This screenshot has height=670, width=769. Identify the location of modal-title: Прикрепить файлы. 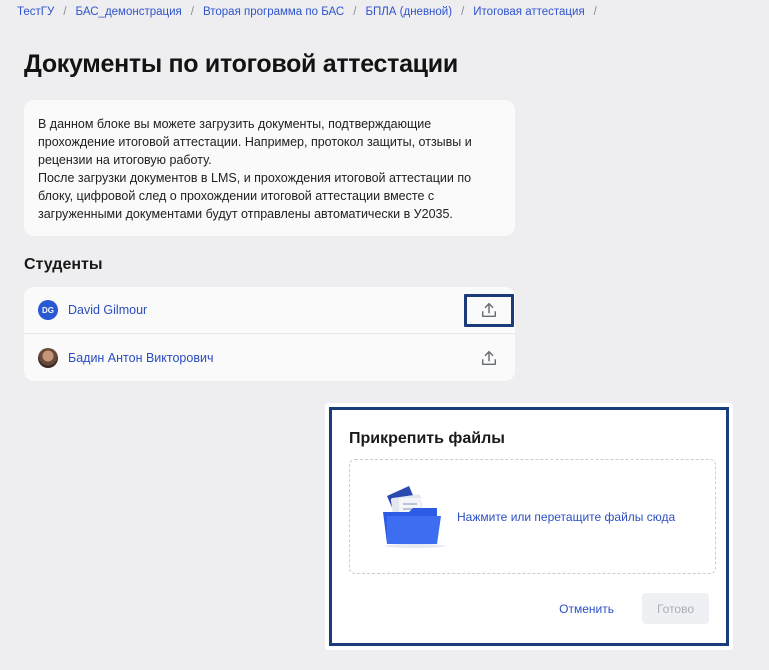
(427, 438).